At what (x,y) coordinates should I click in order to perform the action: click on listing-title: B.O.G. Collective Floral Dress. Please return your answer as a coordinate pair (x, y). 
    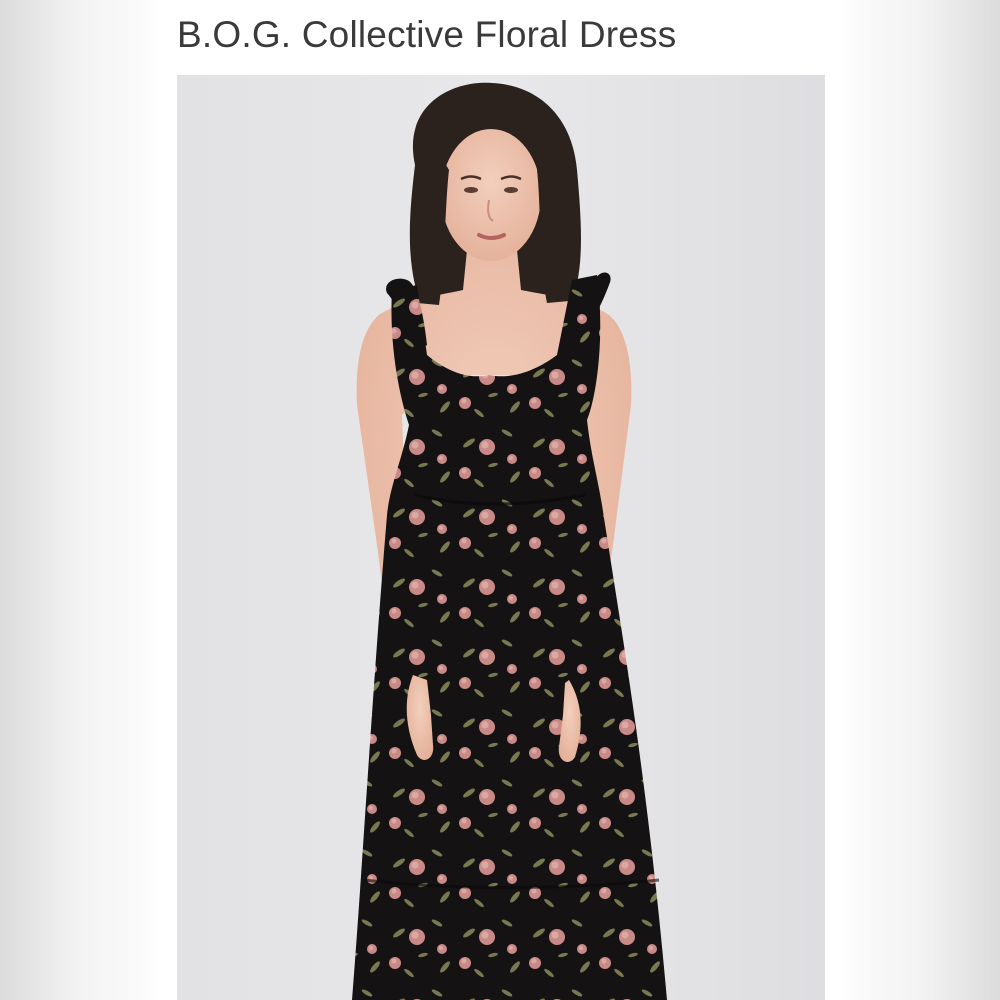
    Looking at the image, I should click on (427, 34).